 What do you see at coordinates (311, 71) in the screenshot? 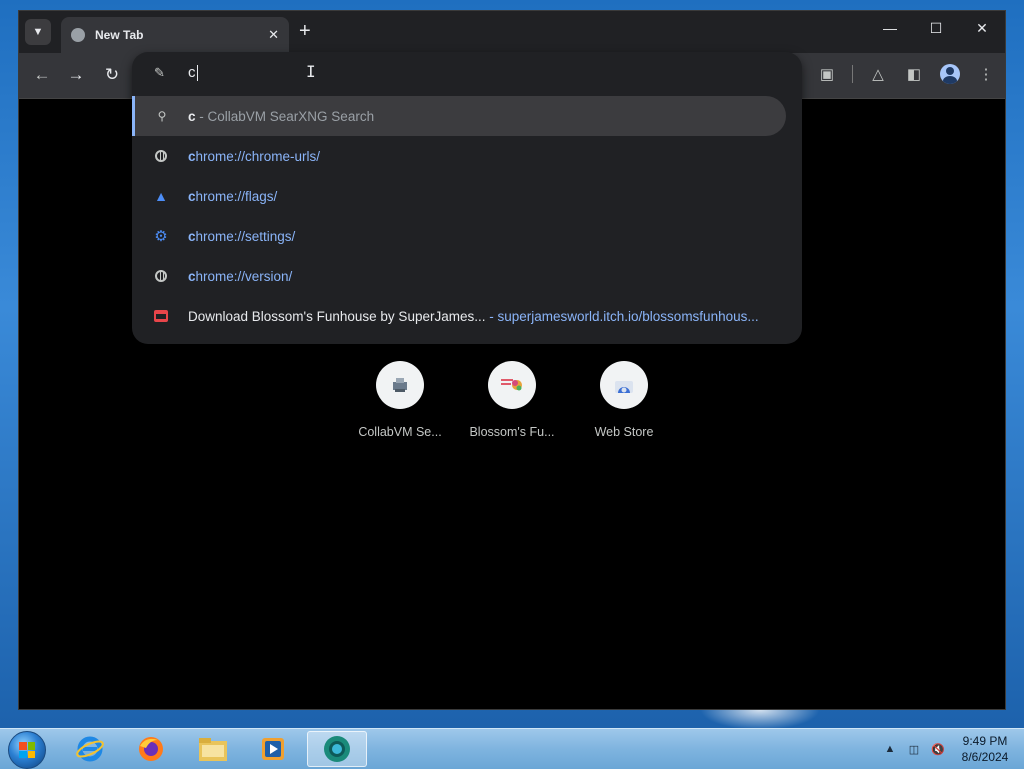
I see `text-cursor-icon: I` at bounding box center [311, 71].